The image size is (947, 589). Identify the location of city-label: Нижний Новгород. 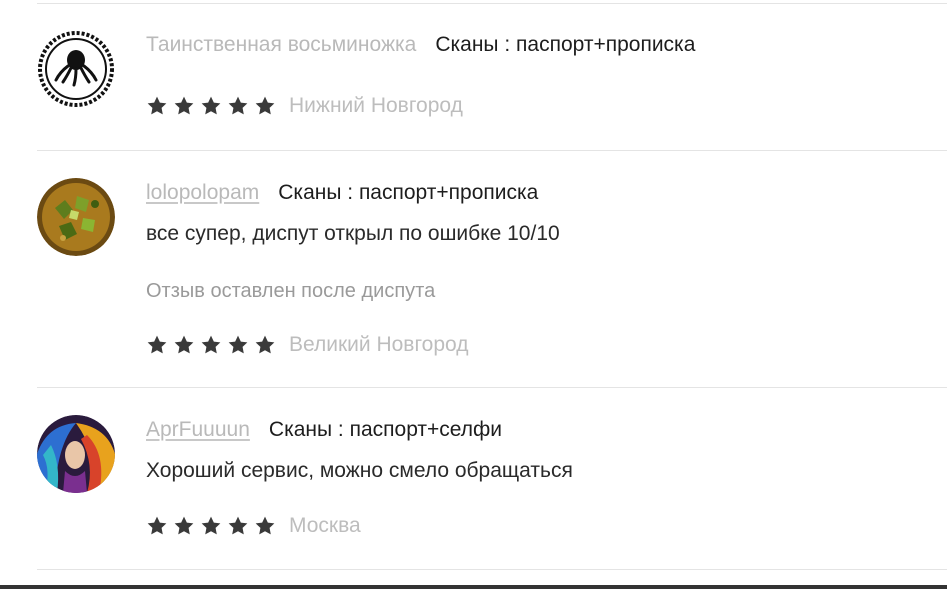
(376, 105).